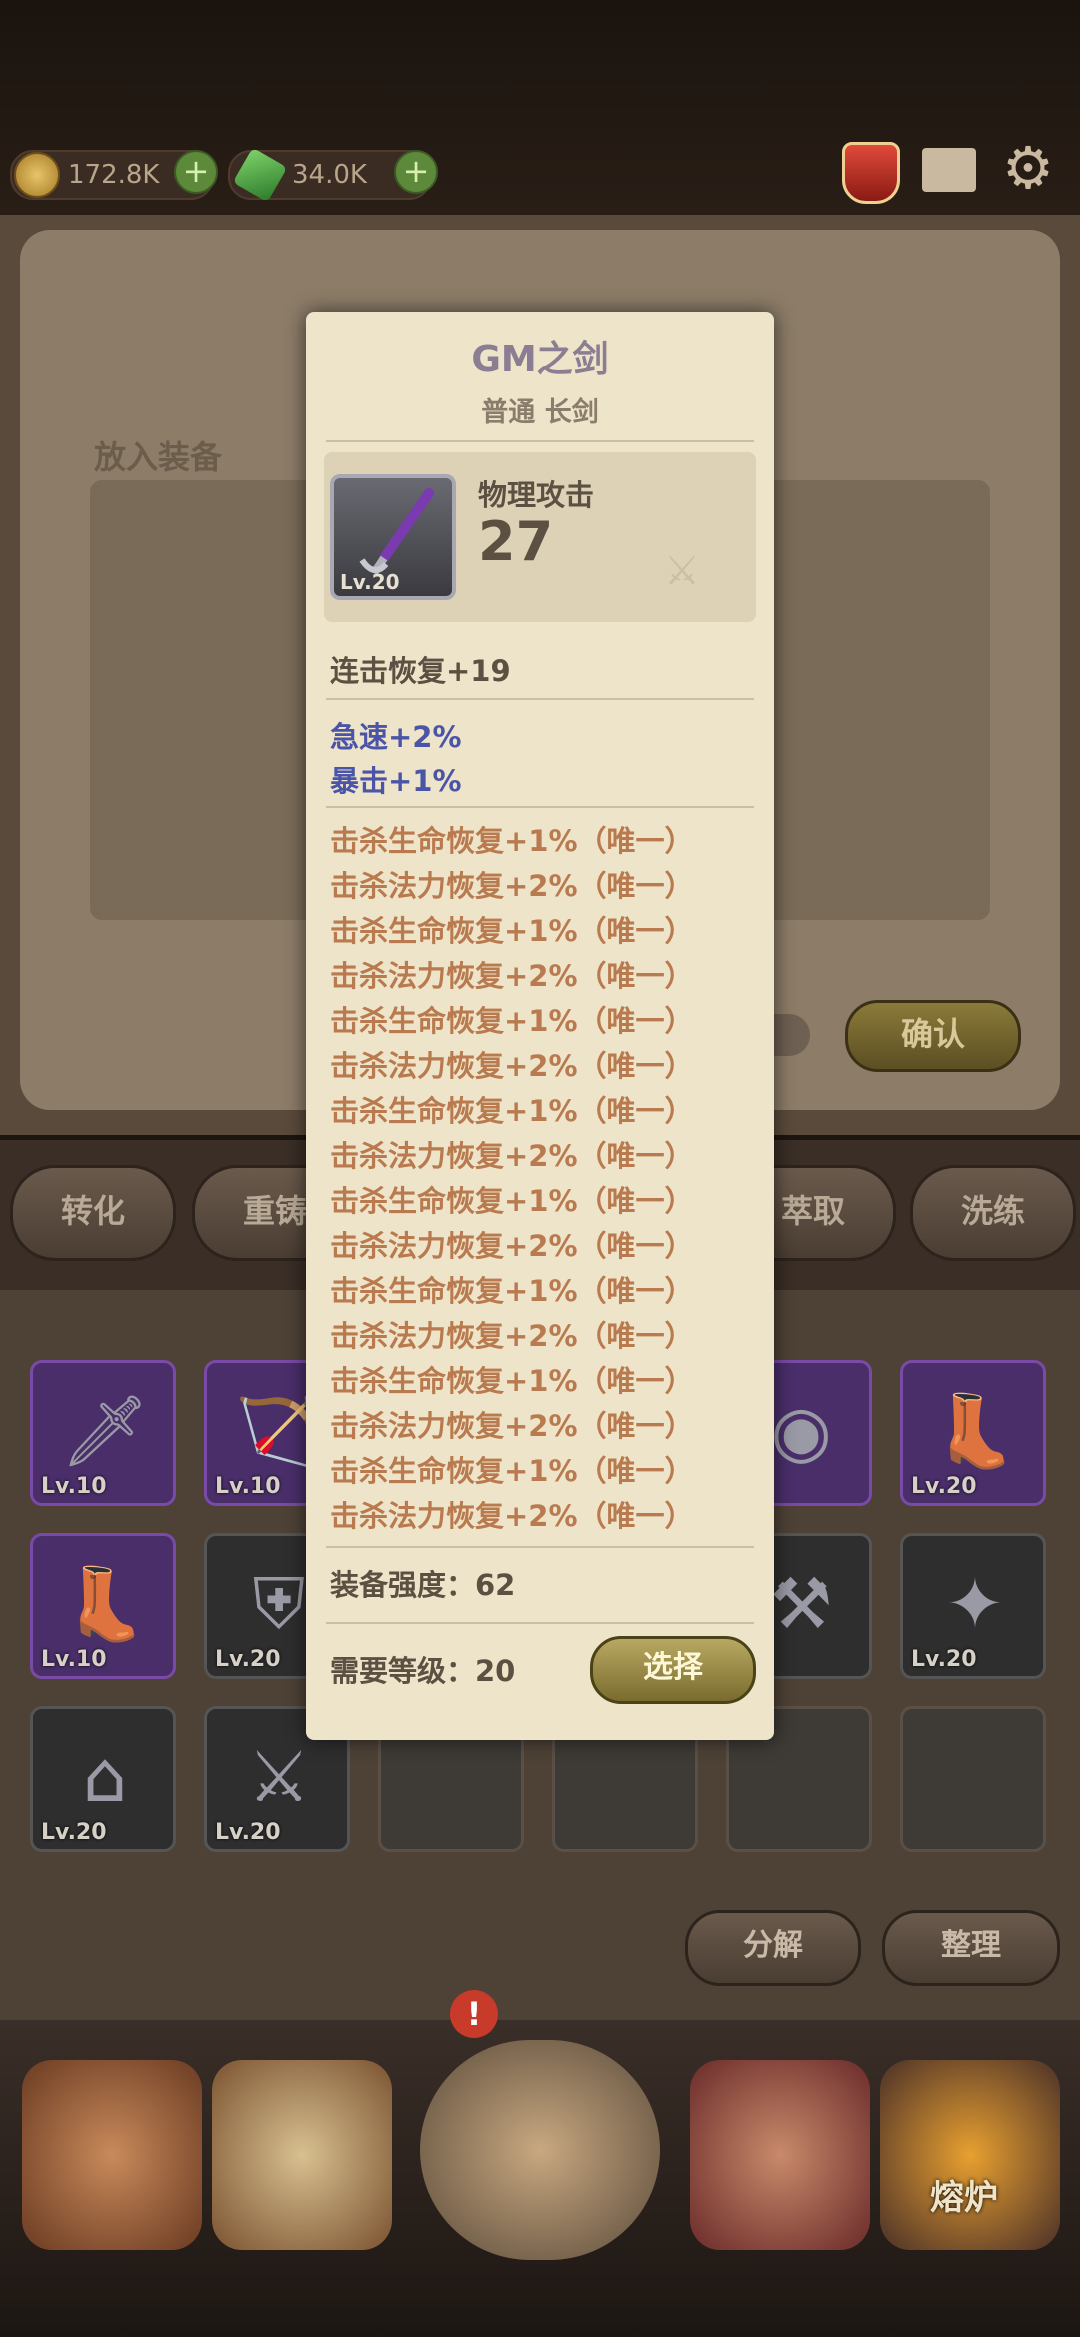  Describe the element at coordinates (196, 172) in the screenshot. I see `add-gold-button: +` at that location.